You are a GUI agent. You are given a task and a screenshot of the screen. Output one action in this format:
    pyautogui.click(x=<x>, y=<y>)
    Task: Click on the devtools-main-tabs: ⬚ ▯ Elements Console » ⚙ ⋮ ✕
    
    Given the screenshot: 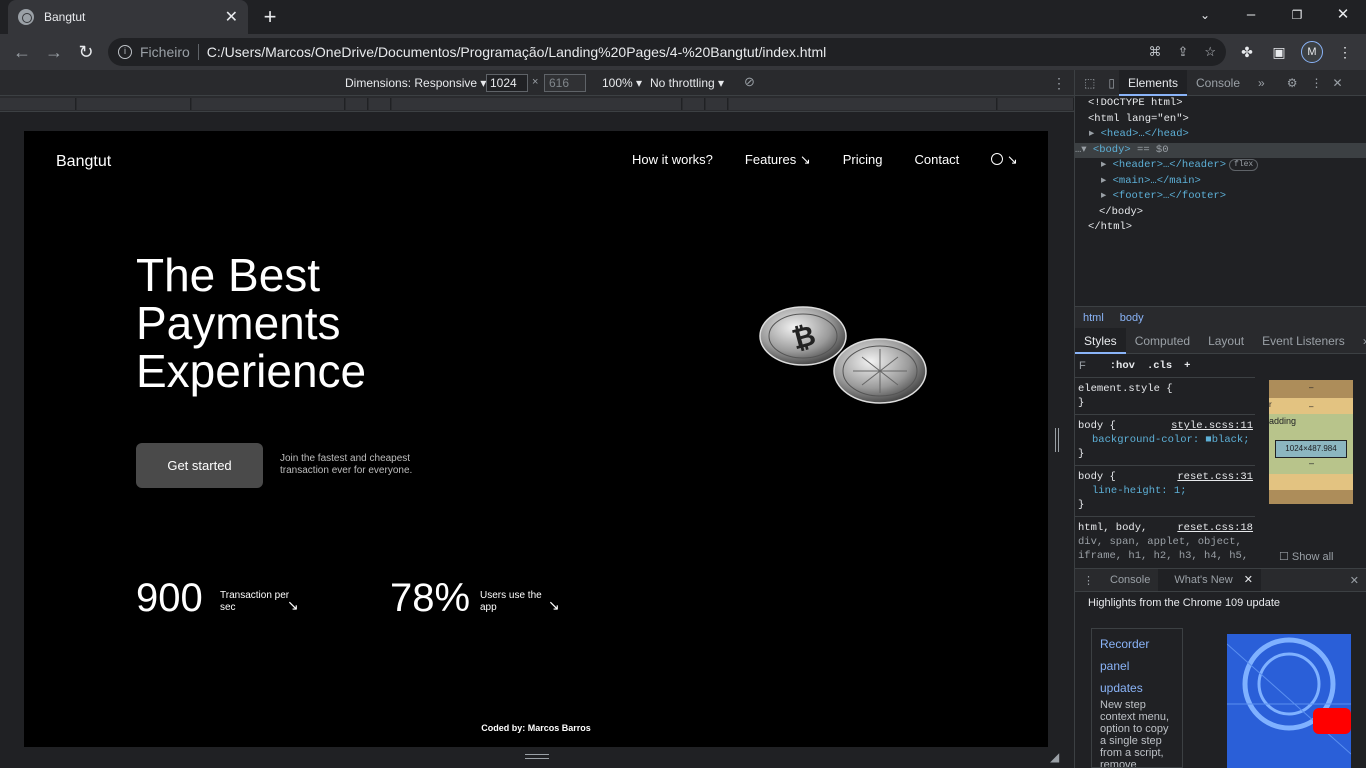 What is the action you would take?
    pyautogui.click(x=1220, y=82)
    